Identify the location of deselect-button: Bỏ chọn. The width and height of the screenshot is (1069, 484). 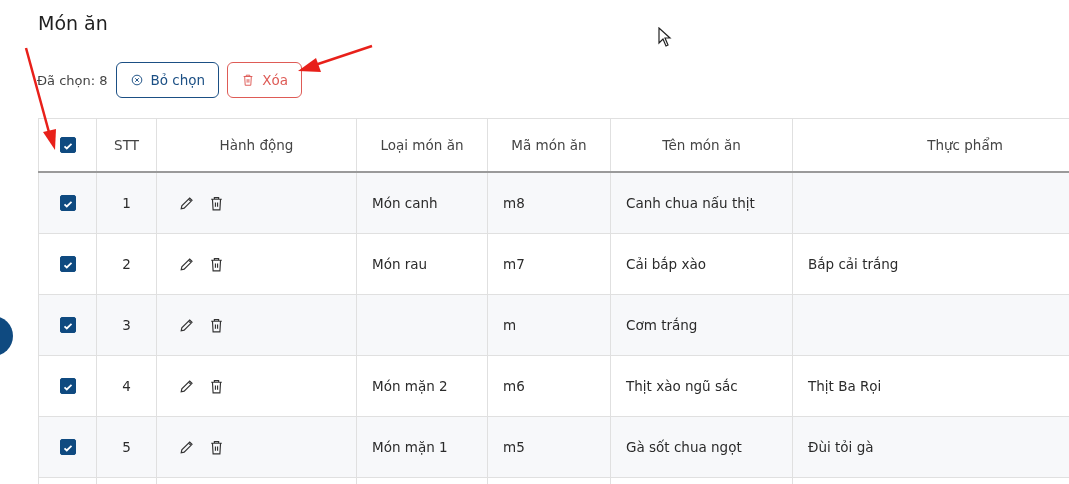
(167, 80).